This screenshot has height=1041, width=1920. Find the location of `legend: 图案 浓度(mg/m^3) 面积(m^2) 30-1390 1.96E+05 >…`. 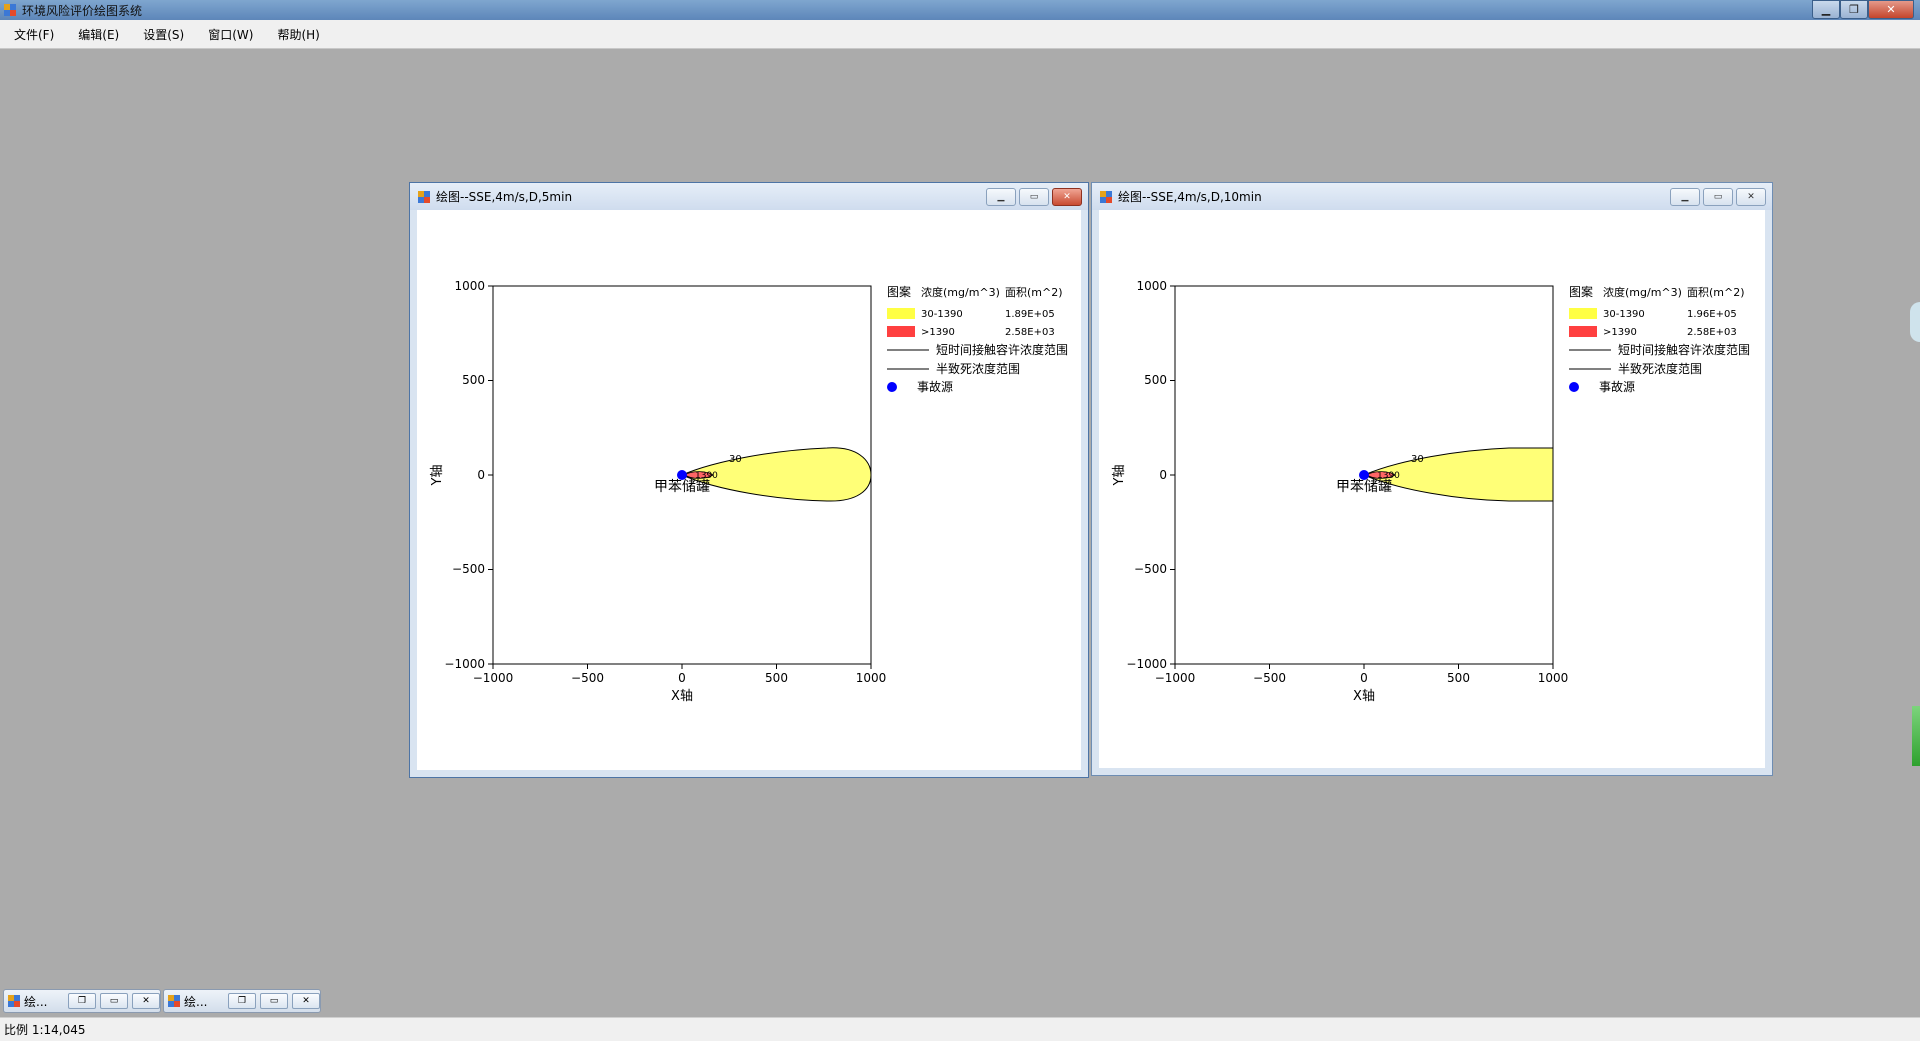

legend: 图案 浓度(mg/m^3) 面积(m^2) 30-1390 1.96E+05 >… is located at coordinates (1659, 339).